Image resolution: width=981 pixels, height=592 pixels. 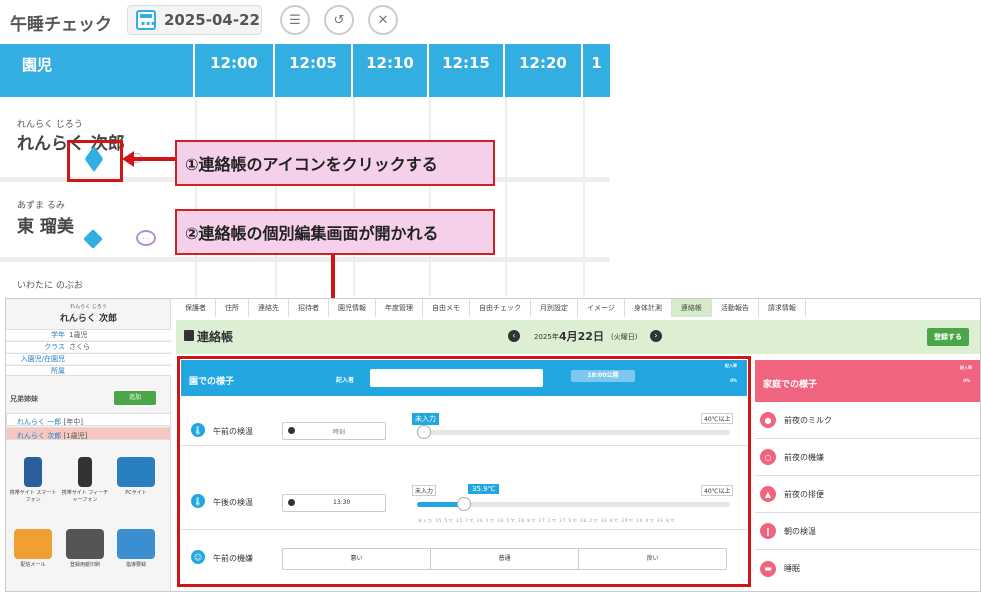 I want to click on list-toggle-button: ☰, so click(x=295, y=20).